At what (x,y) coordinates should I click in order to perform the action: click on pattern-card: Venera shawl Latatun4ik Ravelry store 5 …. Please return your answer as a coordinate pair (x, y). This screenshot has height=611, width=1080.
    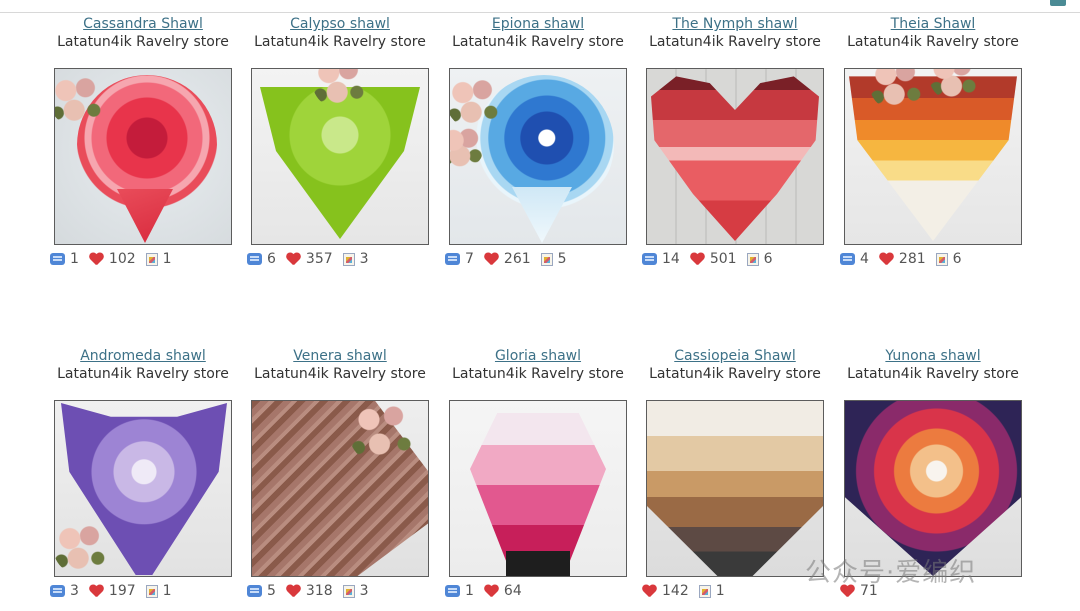
    Looking at the image, I should click on (338, 473).